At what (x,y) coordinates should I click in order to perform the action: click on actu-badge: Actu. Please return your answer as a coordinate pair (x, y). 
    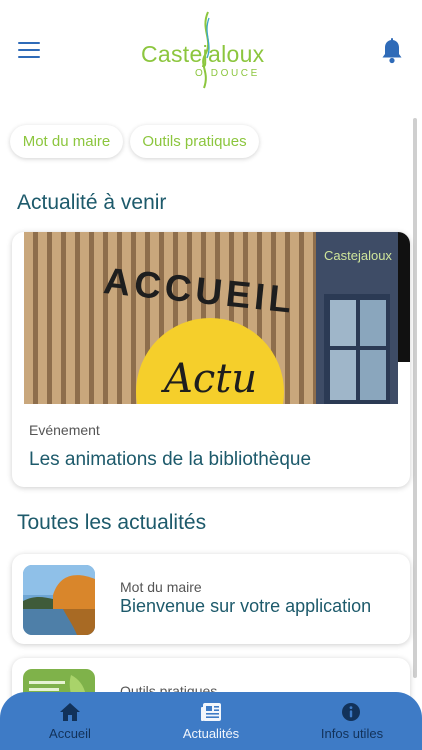
    Looking at the image, I should click on (211, 379).